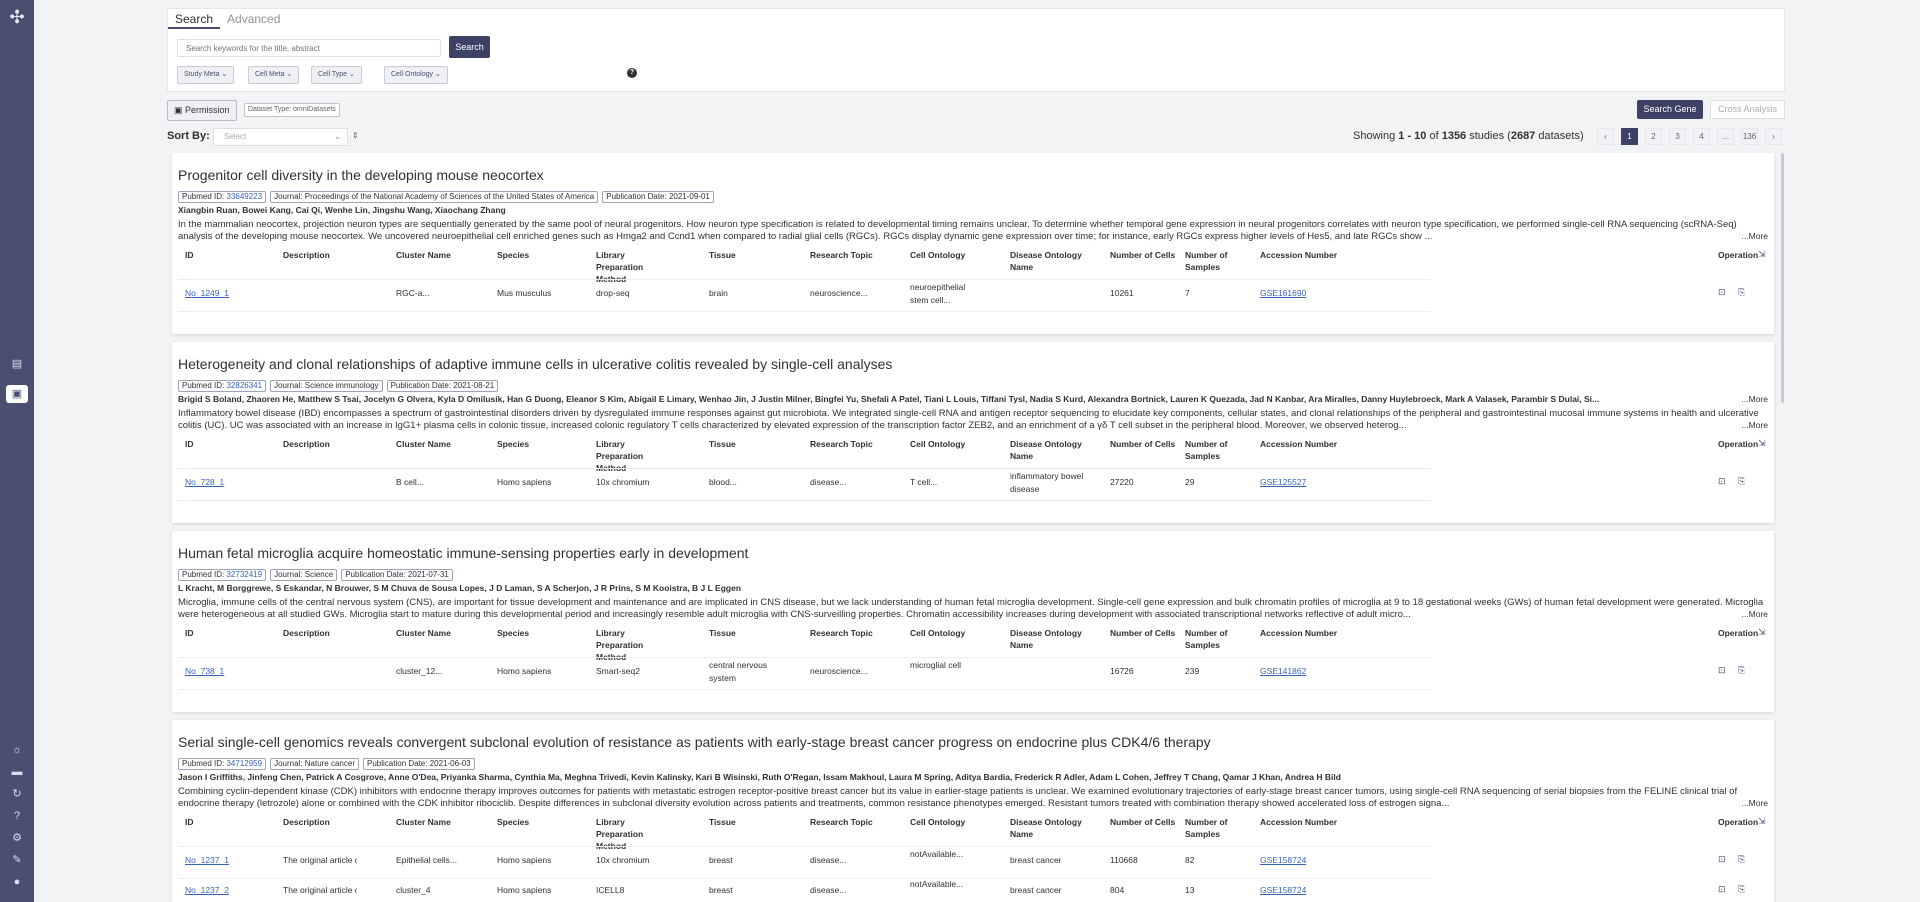  I want to click on page-button: 136, so click(1749, 136).